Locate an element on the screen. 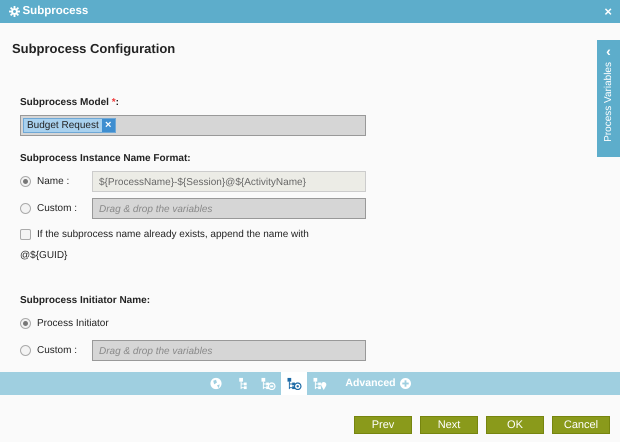 The image size is (620, 442). toolbar-button is located at coordinates (294, 383).